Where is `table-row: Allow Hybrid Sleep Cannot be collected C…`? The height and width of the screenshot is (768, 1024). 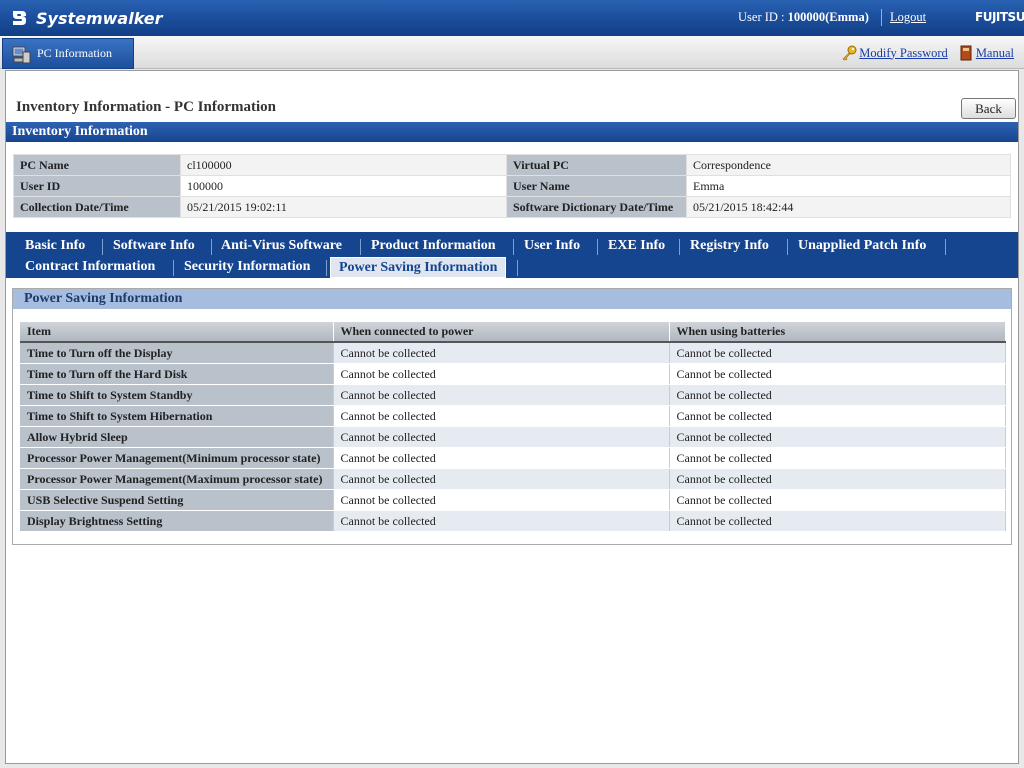
table-row: Allow Hybrid Sleep Cannot be collected C… is located at coordinates (513, 437).